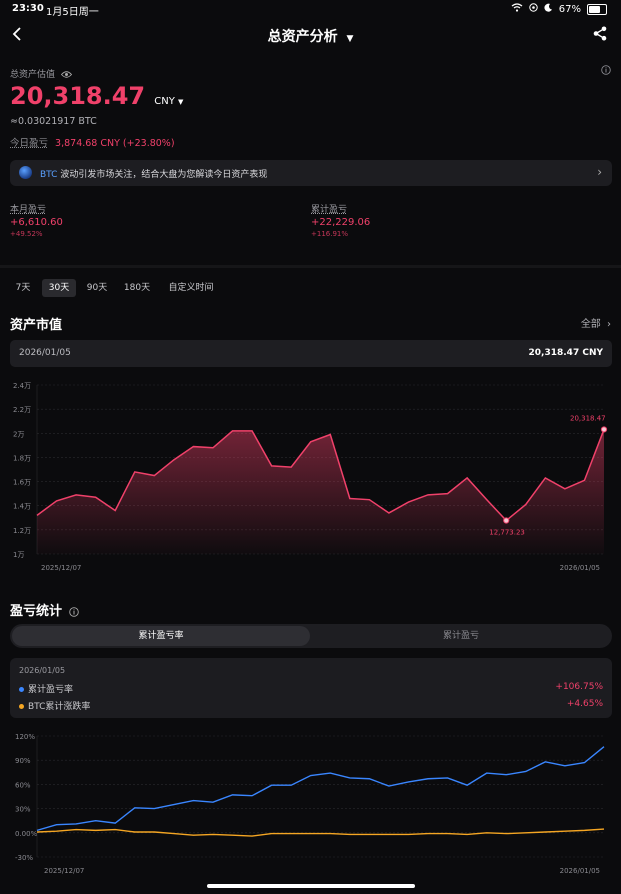 The height and width of the screenshot is (894, 621). What do you see at coordinates (191, 288) in the screenshot?
I see `tab-custom: 自定义时间` at bounding box center [191, 288].